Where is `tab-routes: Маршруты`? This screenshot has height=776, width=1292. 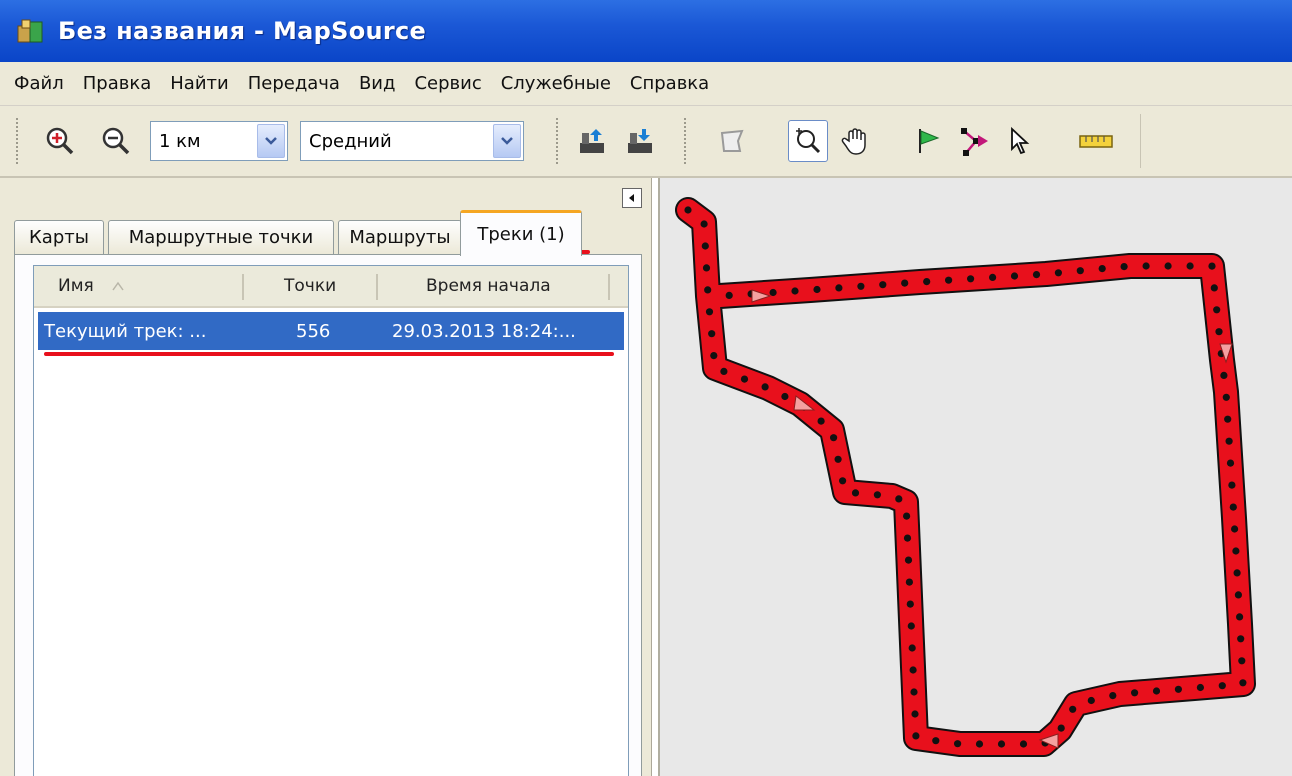 tab-routes: Маршруты is located at coordinates (400, 237).